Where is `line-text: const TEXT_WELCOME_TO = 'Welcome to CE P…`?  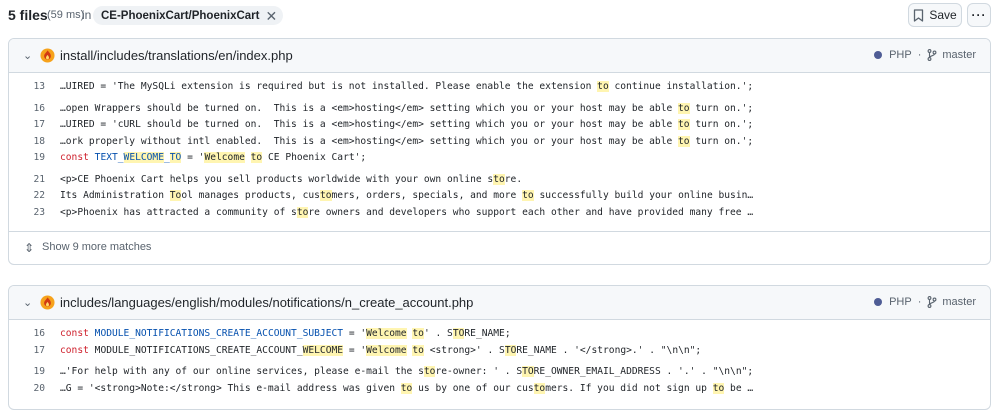 line-text: const TEXT_WELCOME_TO = 'Welcome to CE P… is located at coordinates (213, 158).